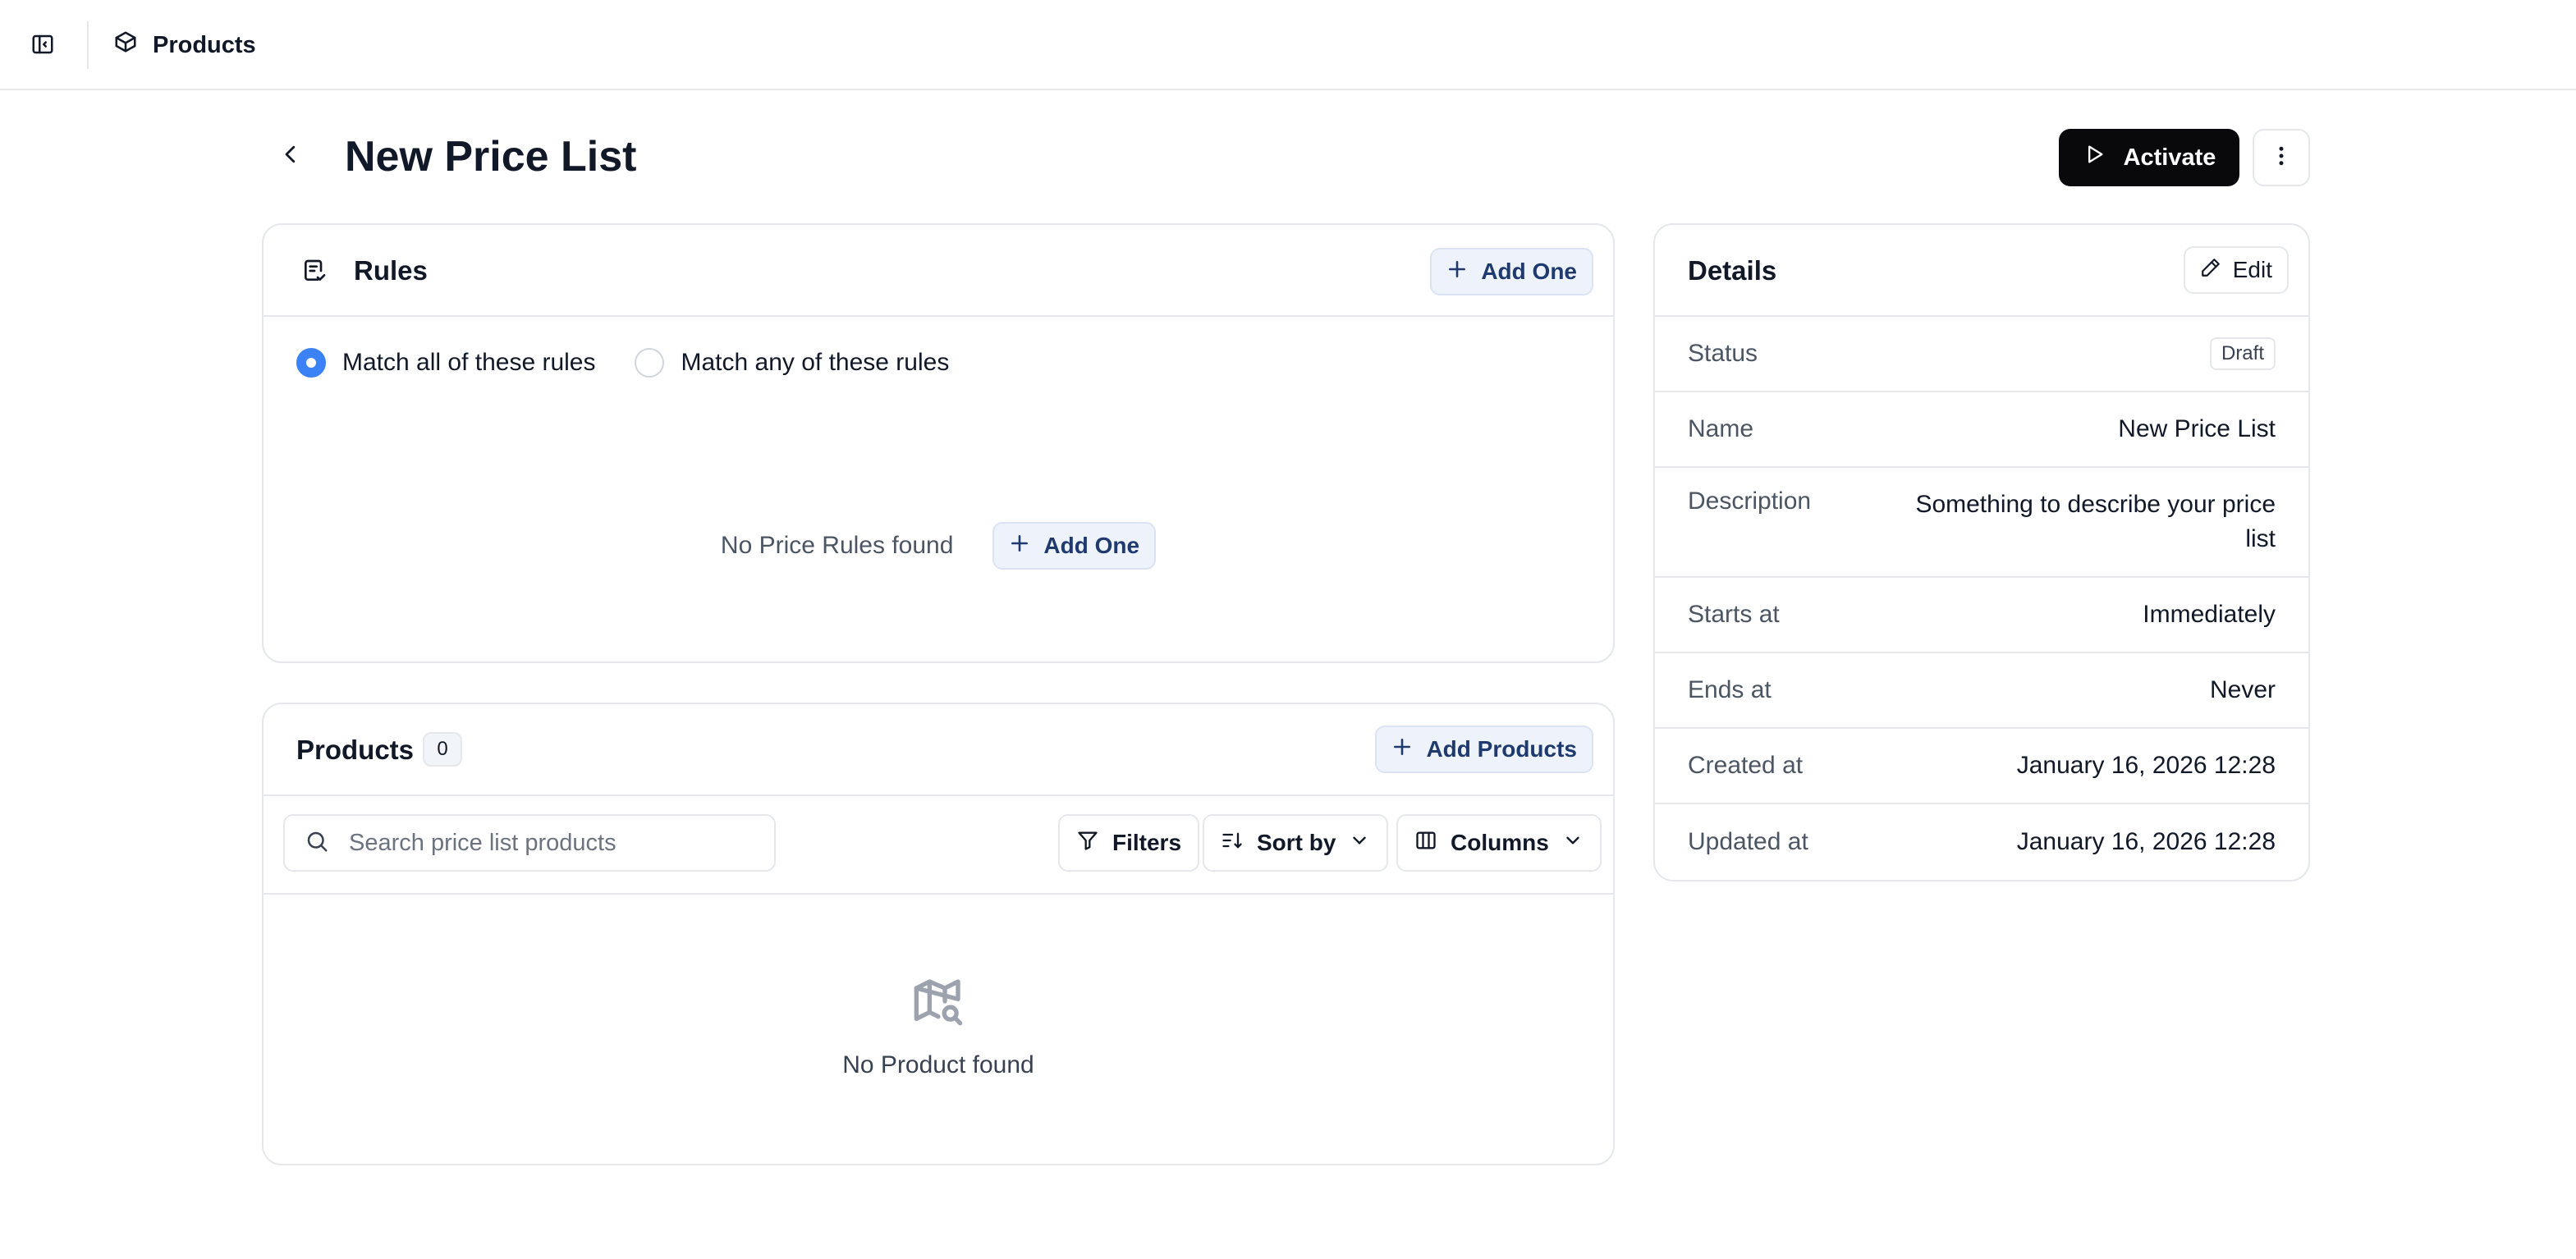 Image resolution: width=2576 pixels, height=1259 pixels. I want to click on rules-add-button: Add One, so click(1512, 271).